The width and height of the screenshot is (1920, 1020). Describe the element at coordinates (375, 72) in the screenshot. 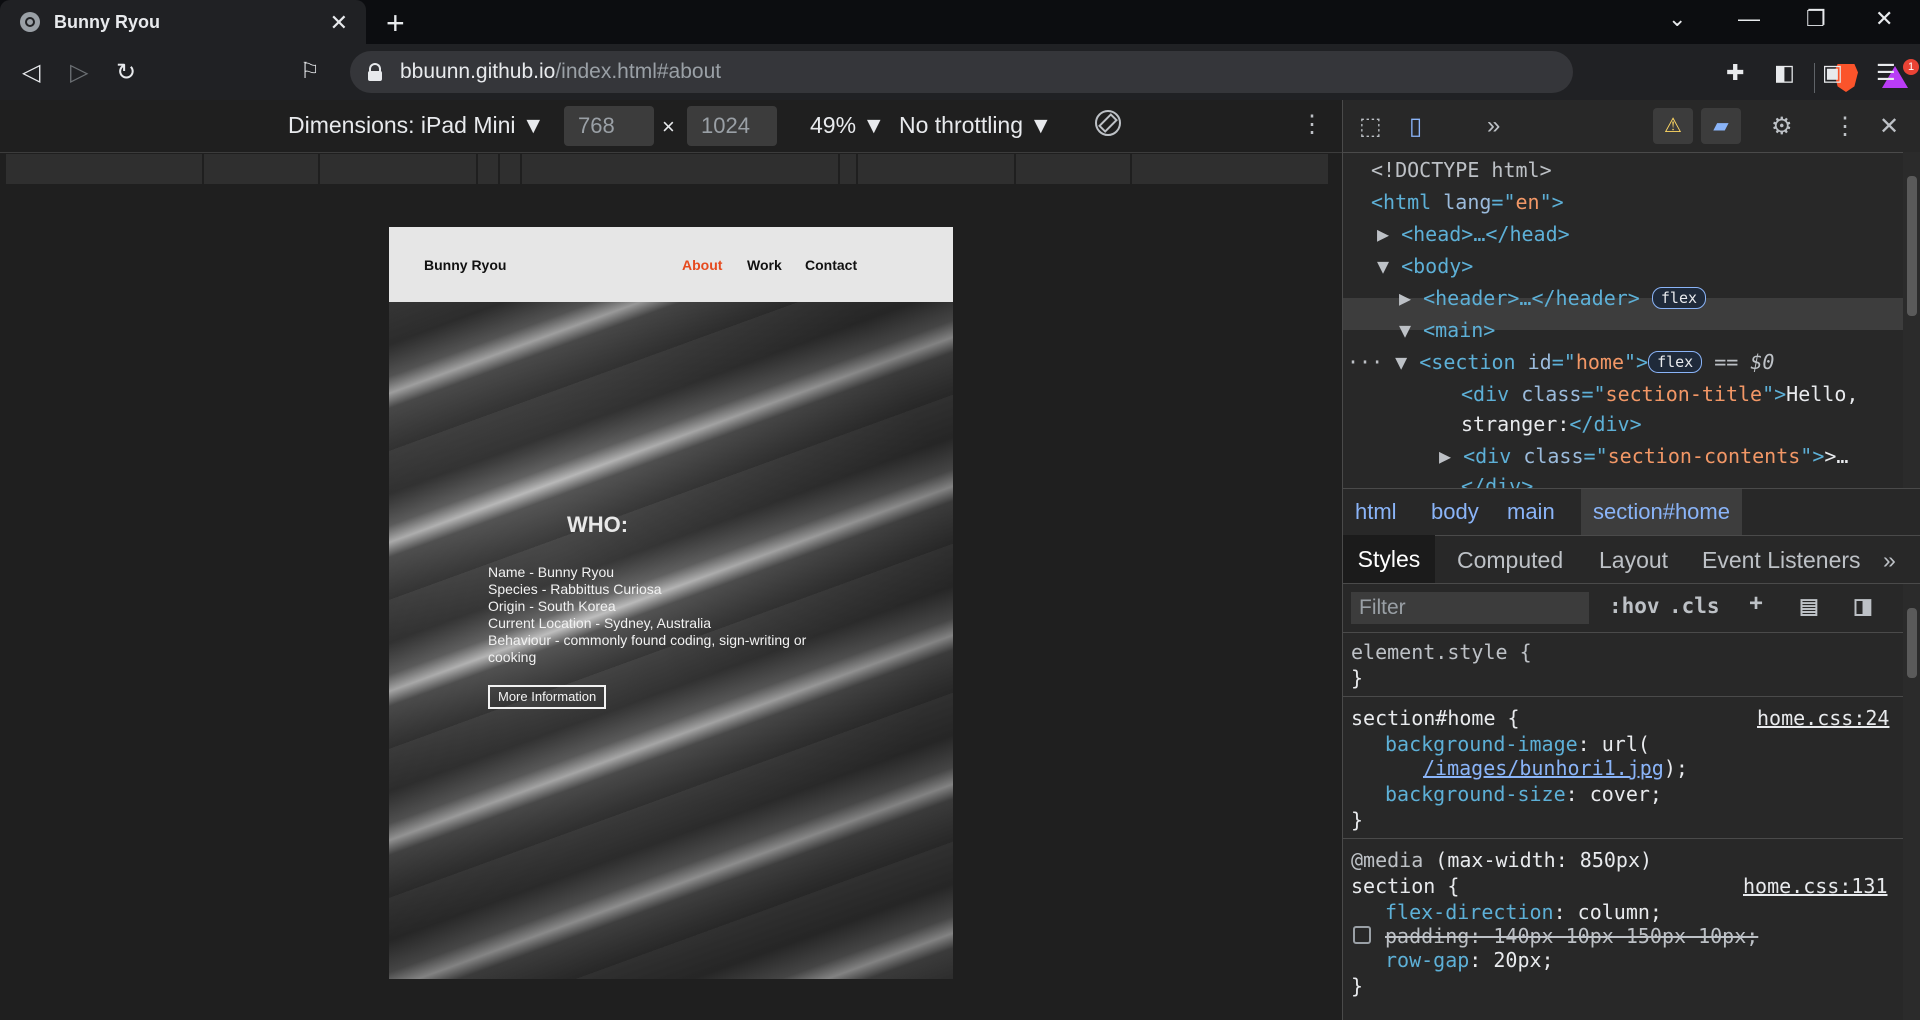

I see `lock-icon` at that location.